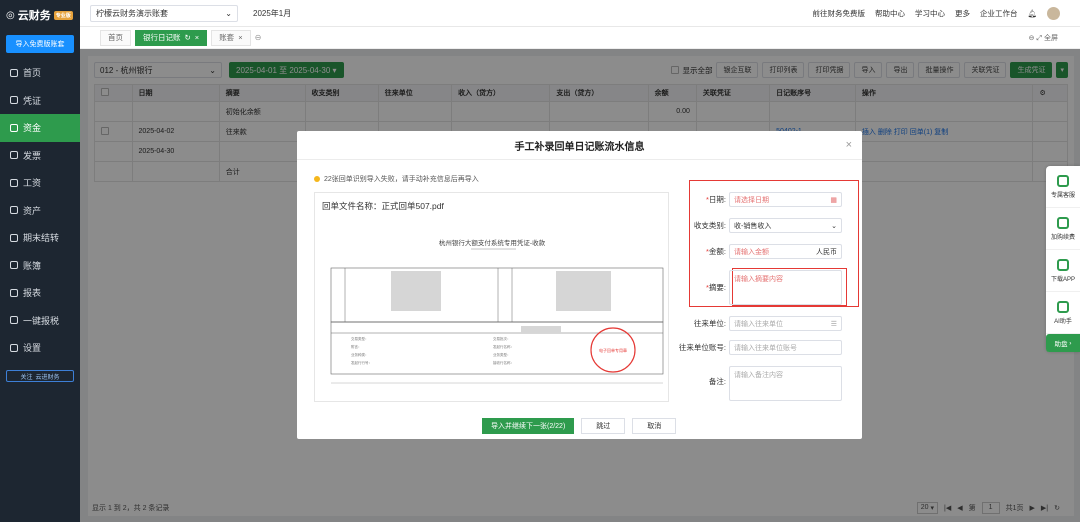 Image resolution: width=1080 pixels, height=522 pixels. Describe the element at coordinates (171, 37) in the screenshot. I see `tab-1: 银行日记账 ↻ ×` at that location.